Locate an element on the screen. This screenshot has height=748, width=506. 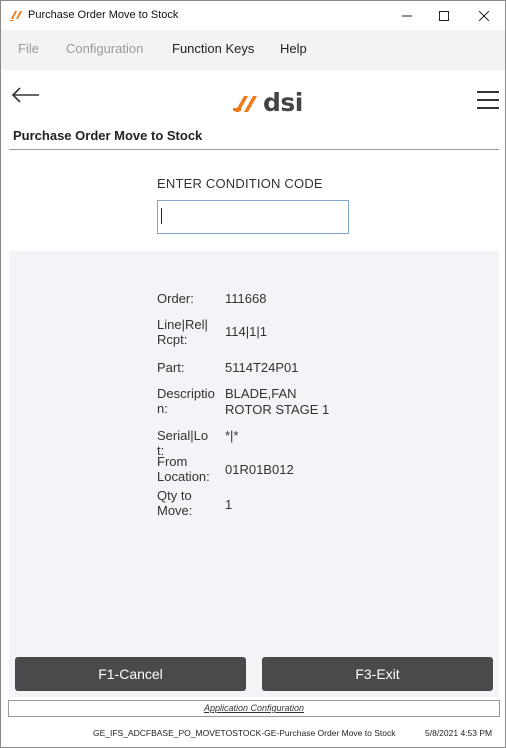
condition-code-label: ENTER CONDITION CODE is located at coordinates (240, 183).